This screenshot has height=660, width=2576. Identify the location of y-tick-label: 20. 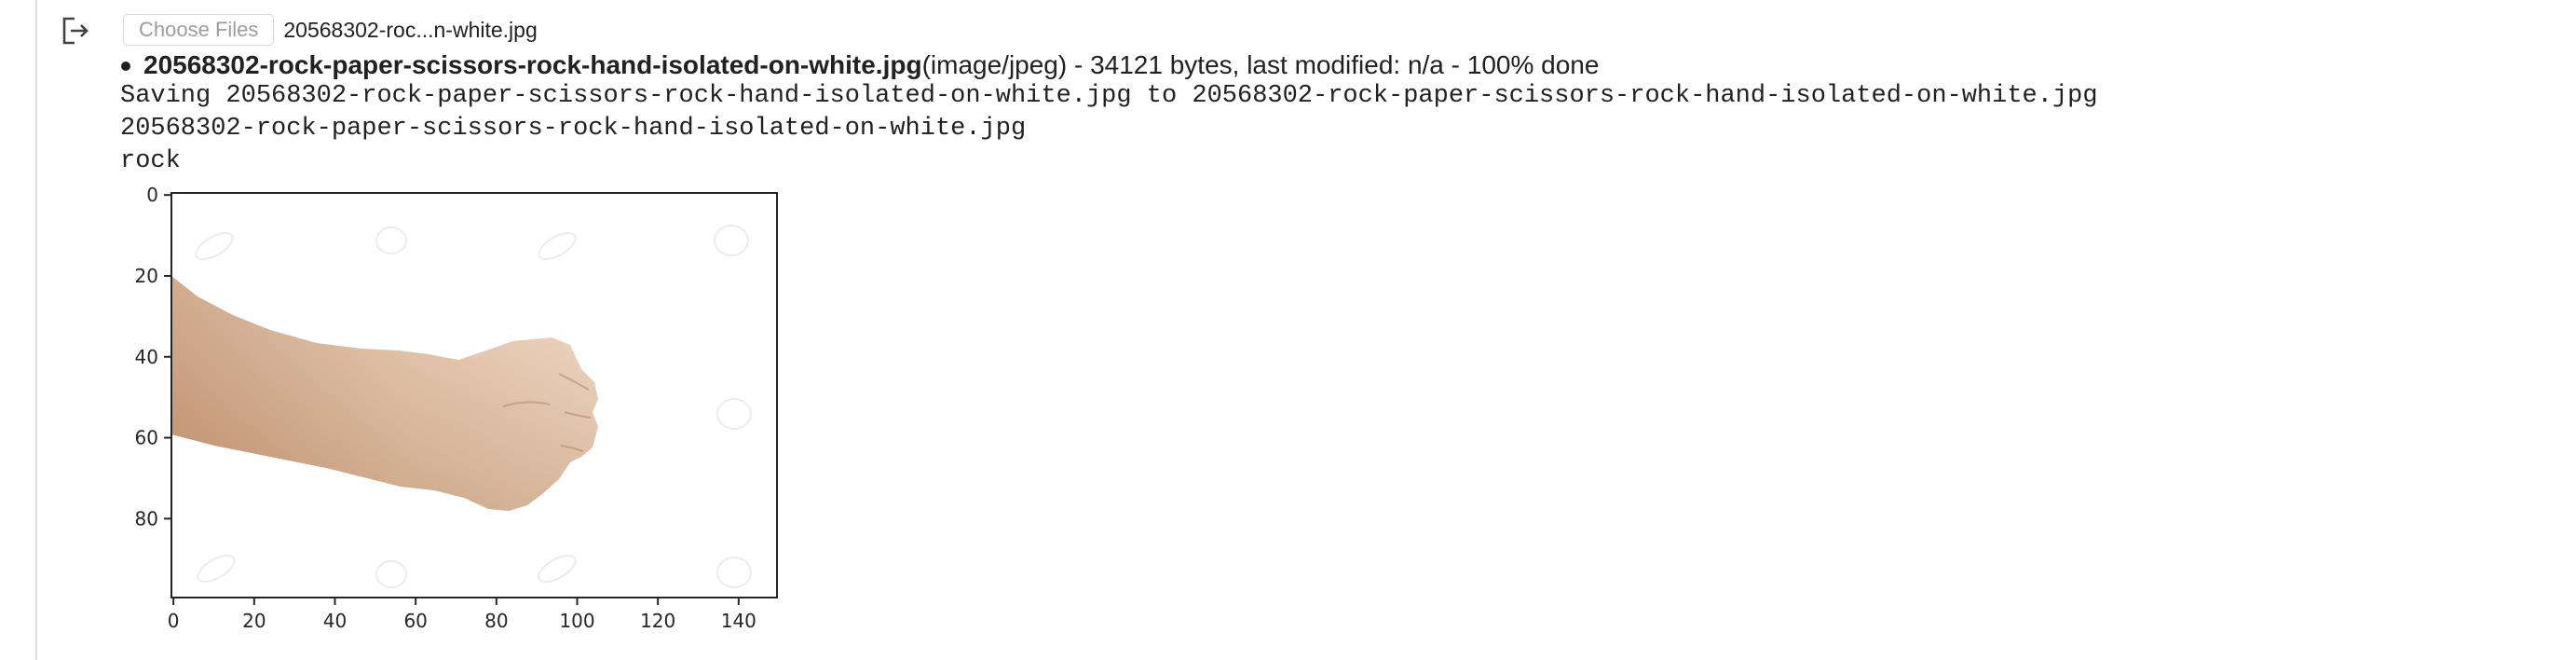
(146, 276).